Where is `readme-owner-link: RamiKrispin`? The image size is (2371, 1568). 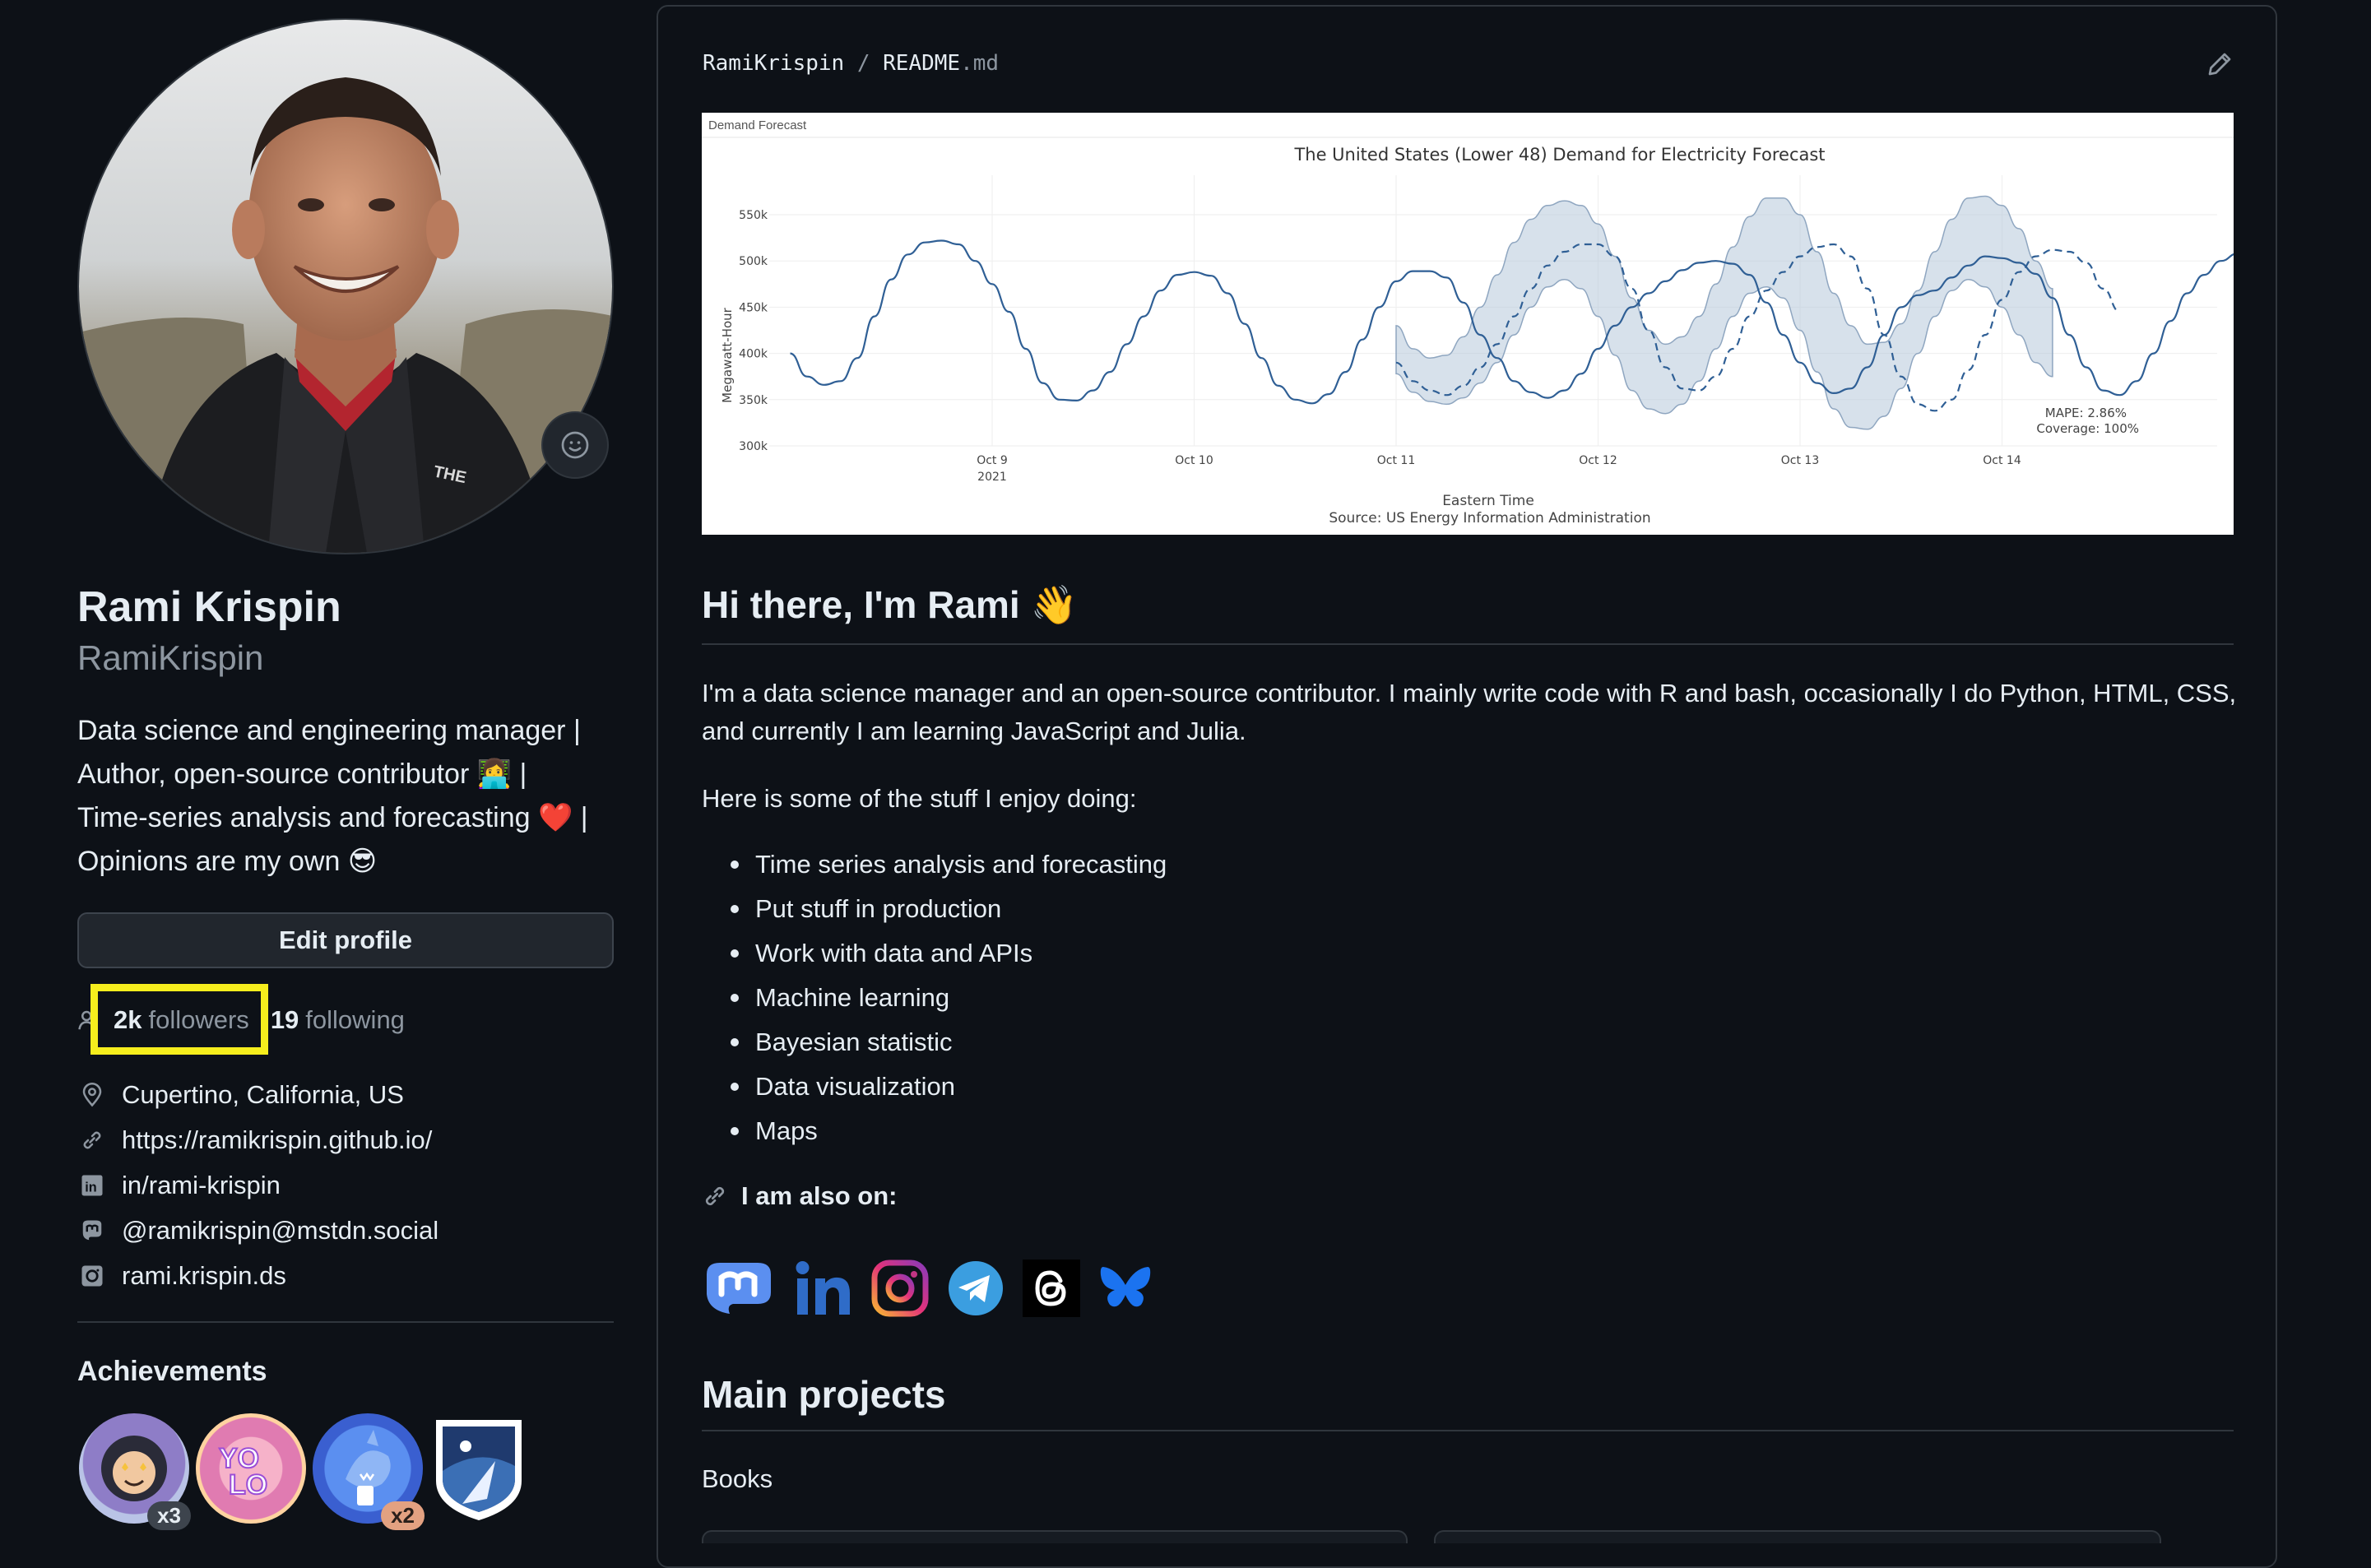
readme-owner-link: RamiKrispin is located at coordinates (773, 63).